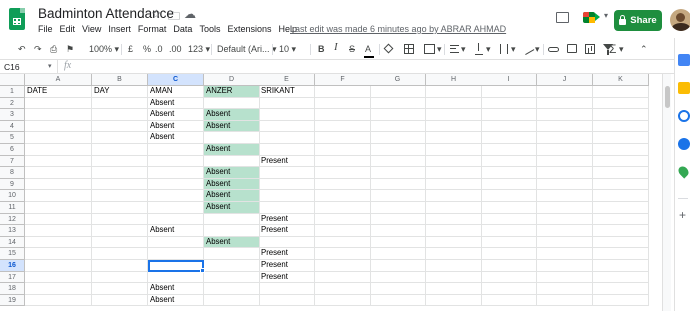  I want to click on cell-c19: Absent, so click(176, 300).